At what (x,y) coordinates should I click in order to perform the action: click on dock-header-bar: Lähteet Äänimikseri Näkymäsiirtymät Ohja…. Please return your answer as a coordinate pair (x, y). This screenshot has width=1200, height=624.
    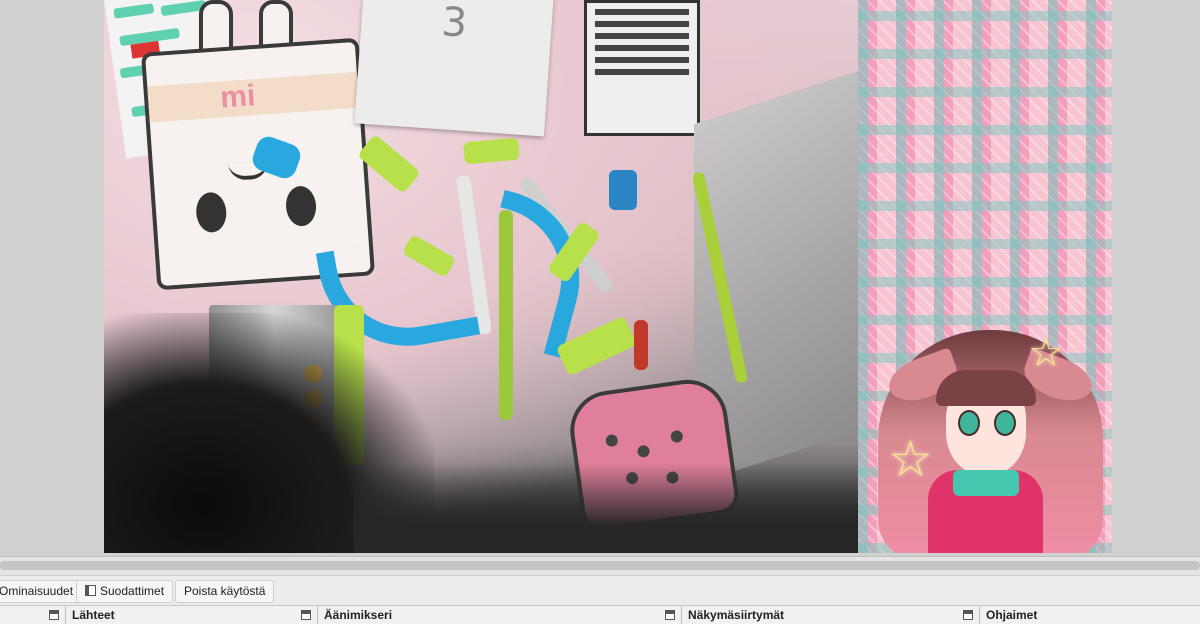
    Looking at the image, I should click on (600, 614).